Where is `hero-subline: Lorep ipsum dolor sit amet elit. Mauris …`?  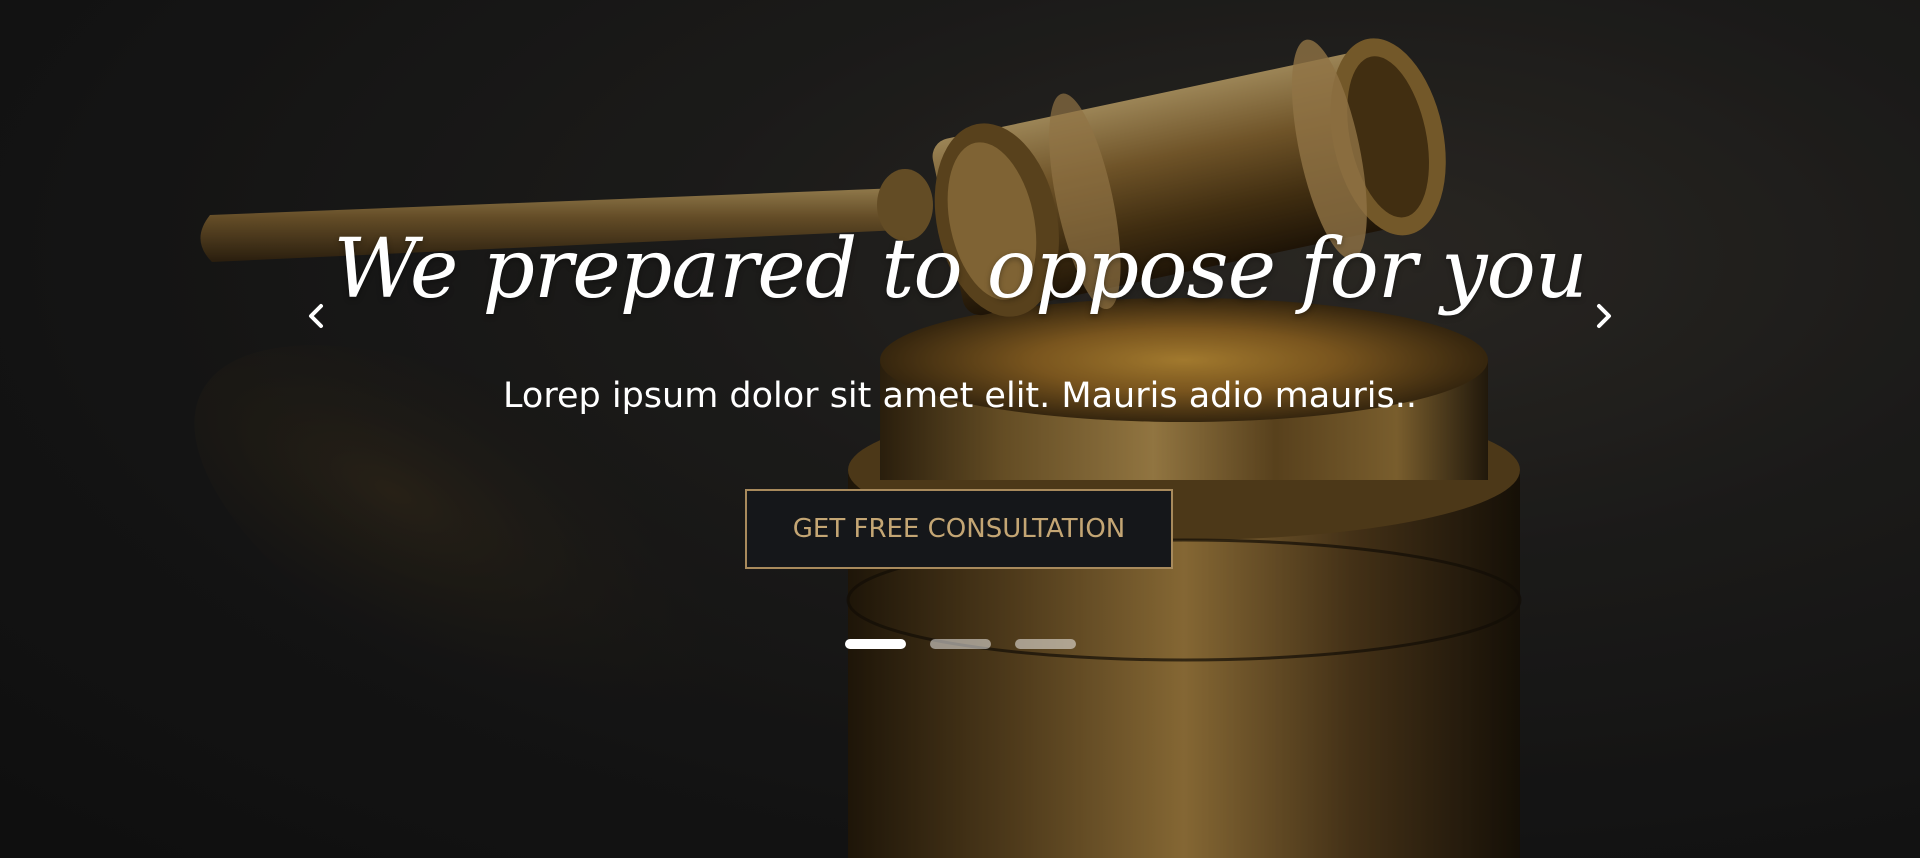
hero-subline: Lorep ipsum dolor sit amet elit. Mauris … is located at coordinates (960, 396).